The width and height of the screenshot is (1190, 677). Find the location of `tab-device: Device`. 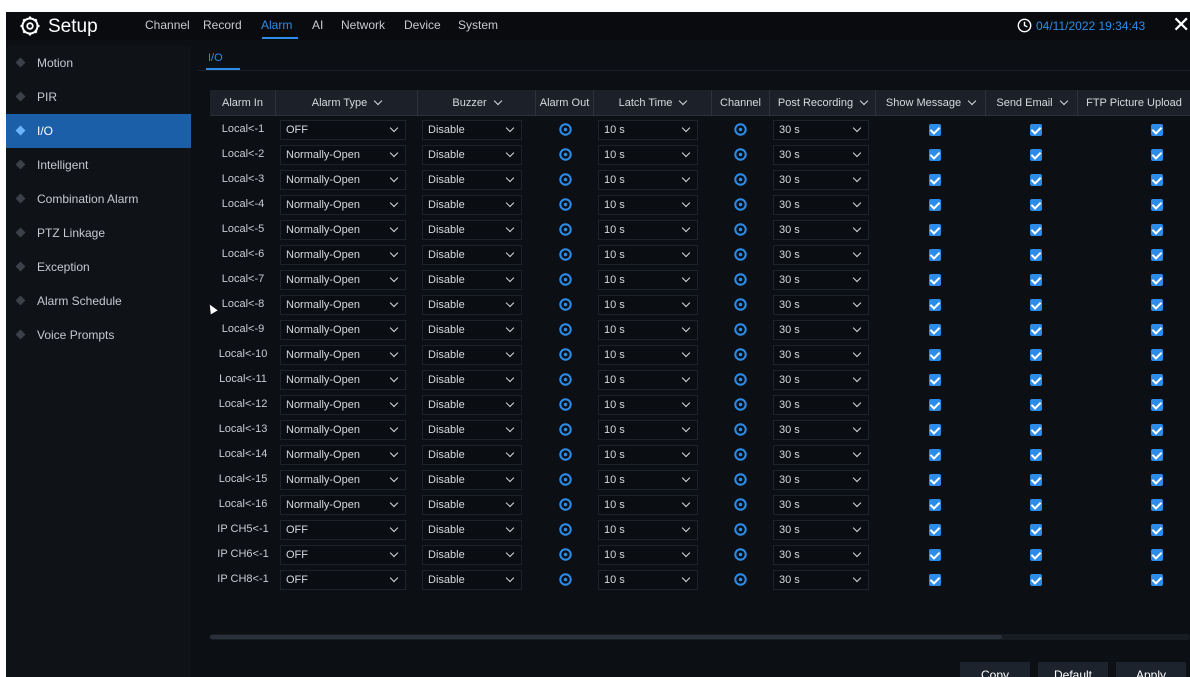

tab-device: Device is located at coordinates (422, 25).